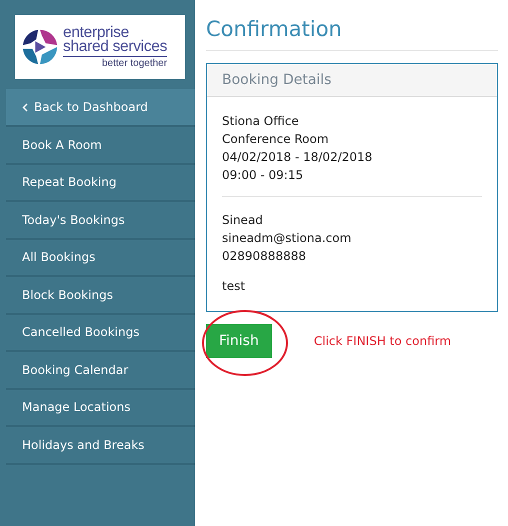  Describe the element at coordinates (352, 25) in the screenshot. I see `page-title: Confirmation` at that location.